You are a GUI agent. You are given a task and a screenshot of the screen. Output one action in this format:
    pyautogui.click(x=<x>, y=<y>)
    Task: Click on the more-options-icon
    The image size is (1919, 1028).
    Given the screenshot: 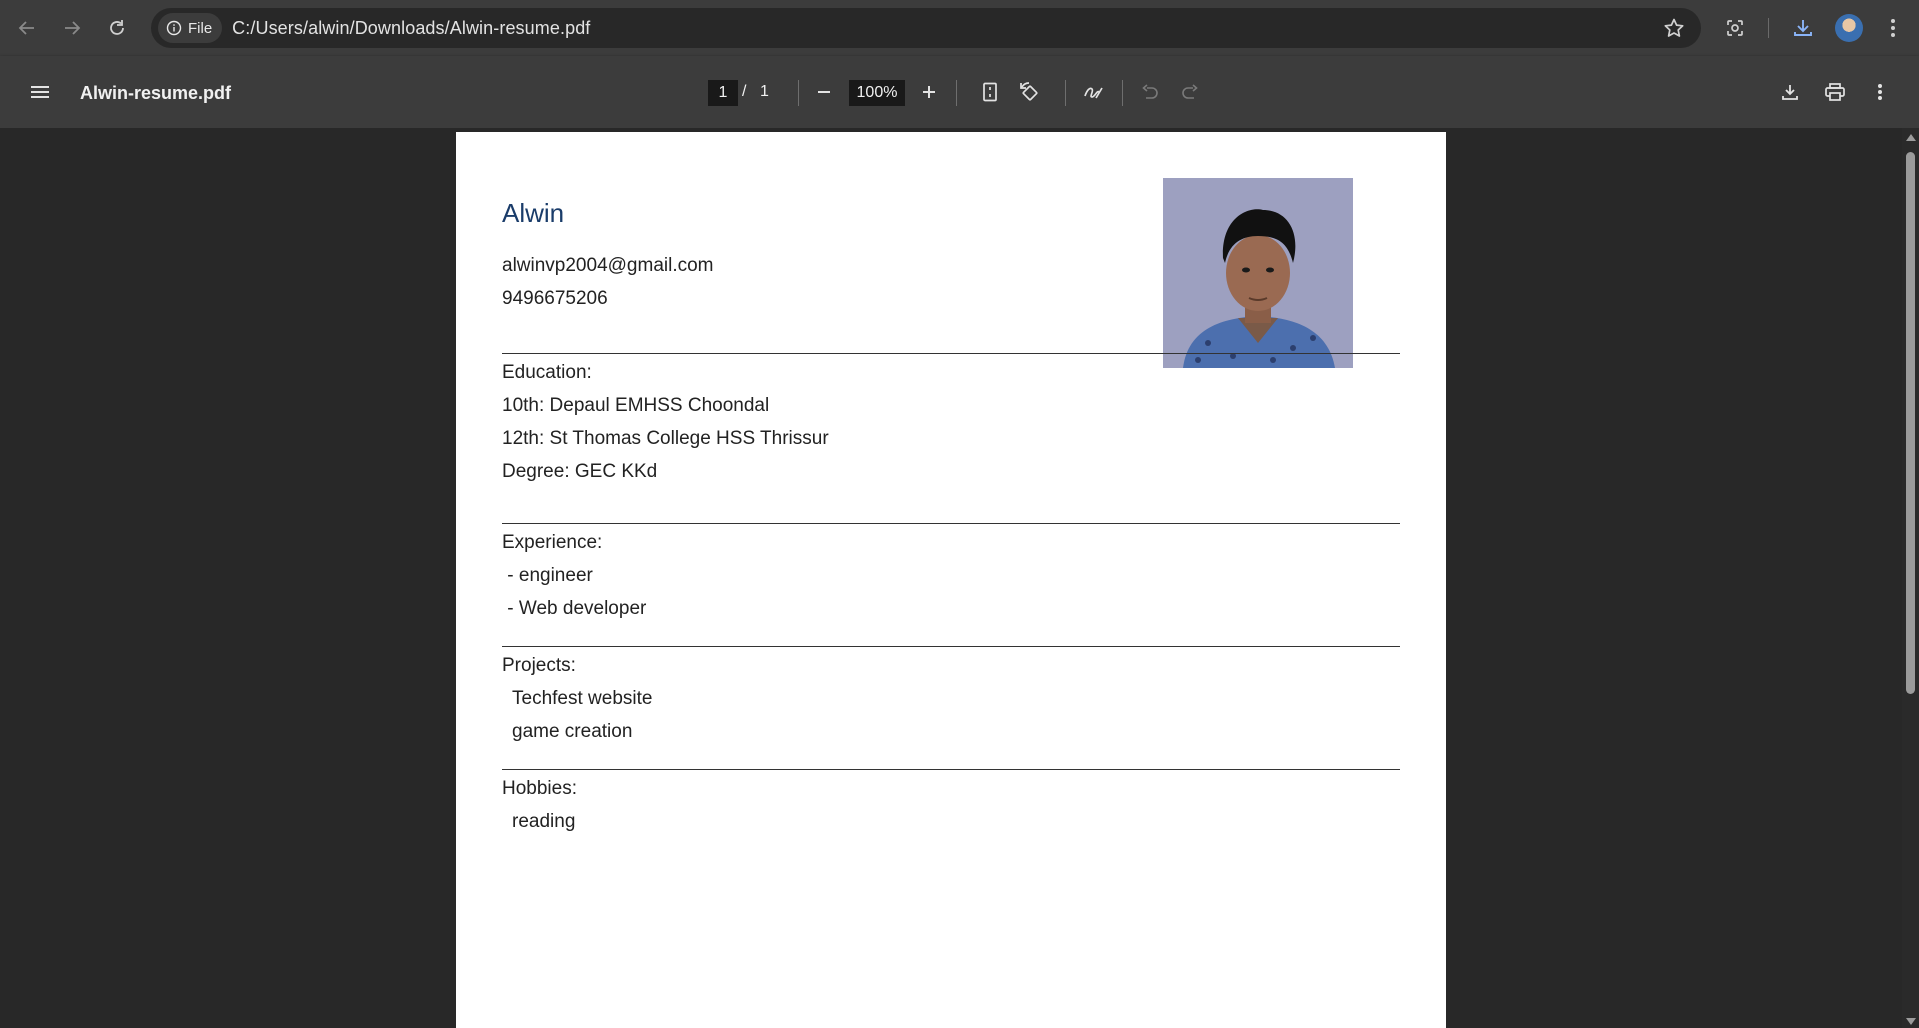 What is the action you would take?
    pyautogui.click(x=1880, y=92)
    